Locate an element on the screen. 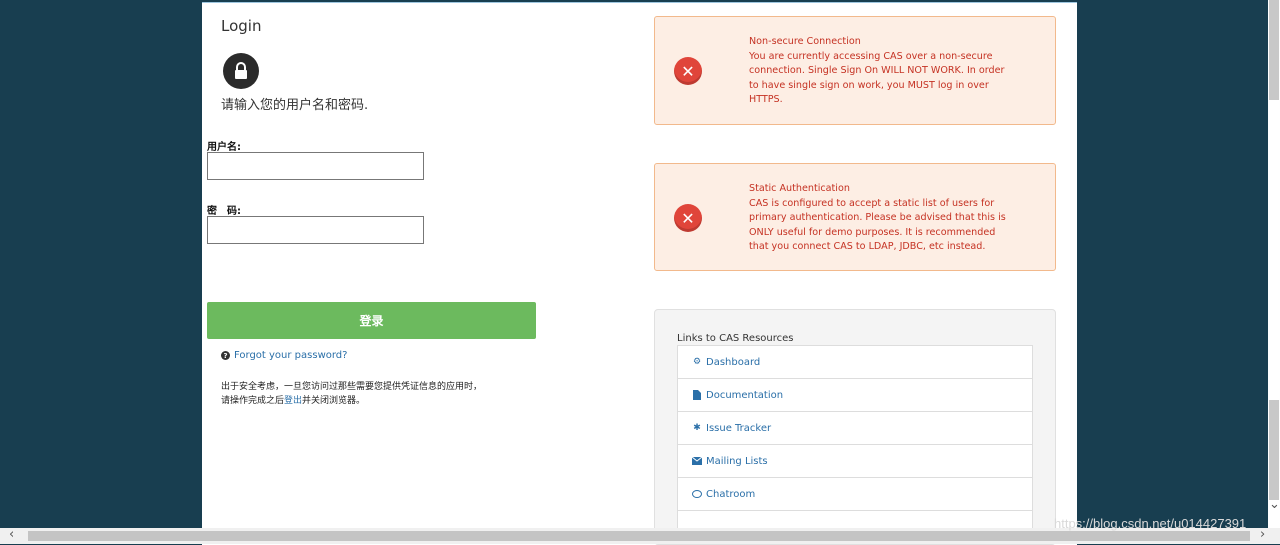  watermark: https://blog.csdn.net/u014427391 is located at coordinates (1150, 523).